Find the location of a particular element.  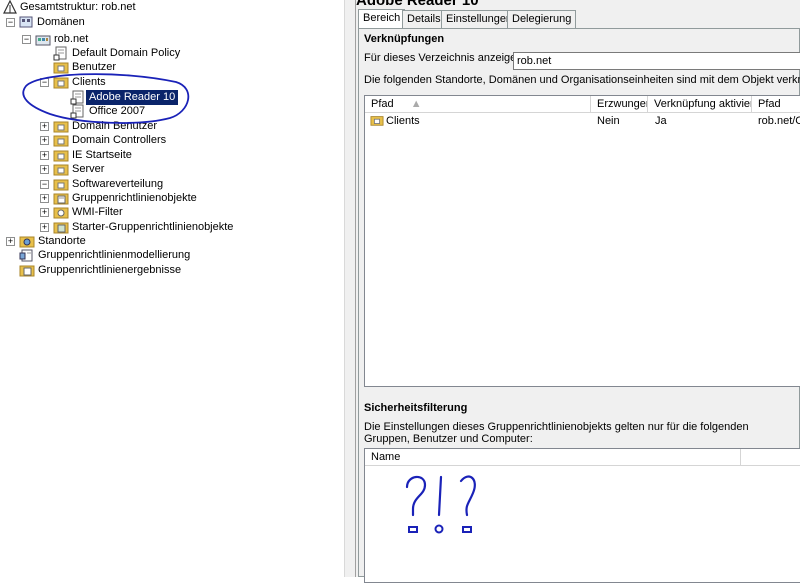

column-header-pfad: Pfad ▲ is located at coordinates (478, 104).